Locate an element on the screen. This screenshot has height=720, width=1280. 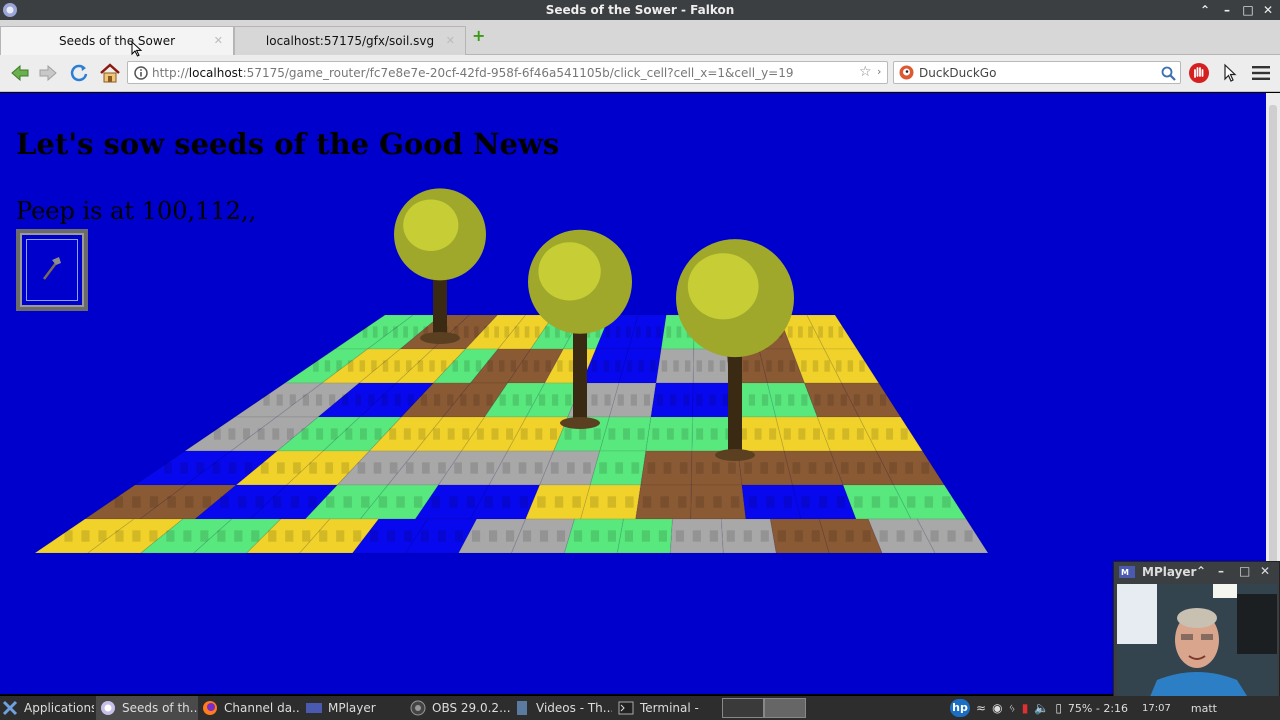
bluetooth-icon: ᛃ is located at coordinates (1012, 708).